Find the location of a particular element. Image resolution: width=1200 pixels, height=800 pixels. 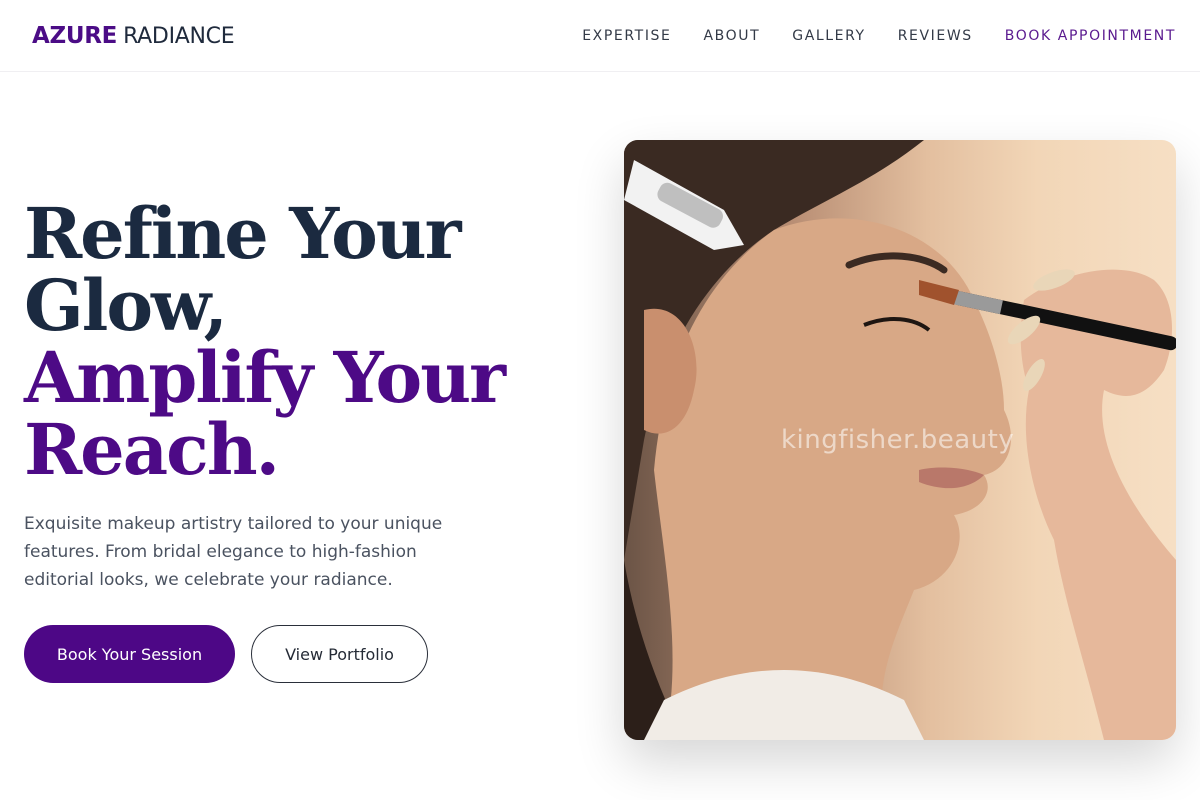

book-session-button: Book Your Session is located at coordinates (129, 654).